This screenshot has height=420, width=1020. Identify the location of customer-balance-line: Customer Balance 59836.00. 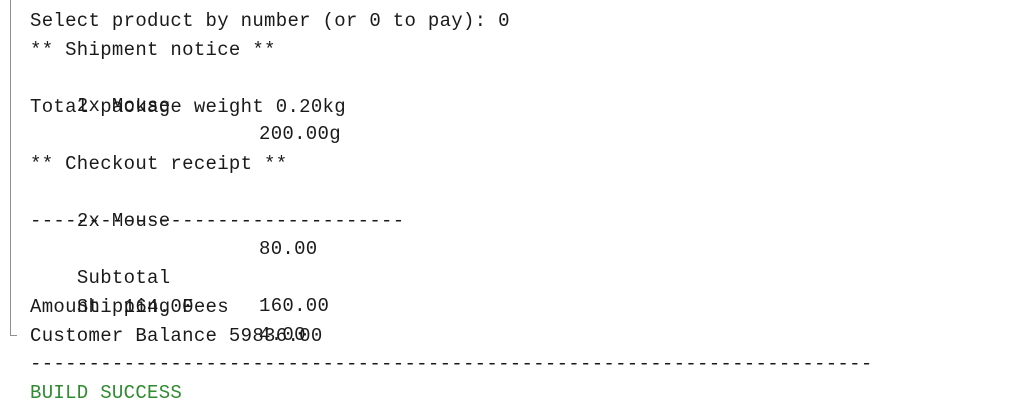
(176, 336).